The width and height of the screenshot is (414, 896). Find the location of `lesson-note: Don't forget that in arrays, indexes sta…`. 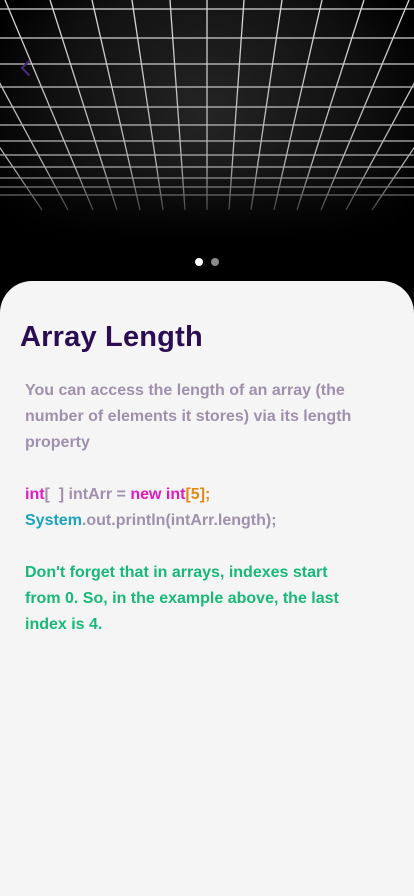

lesson-note: Don't forget that in arrays, indexes sta… is located at coordinates (182, 598).